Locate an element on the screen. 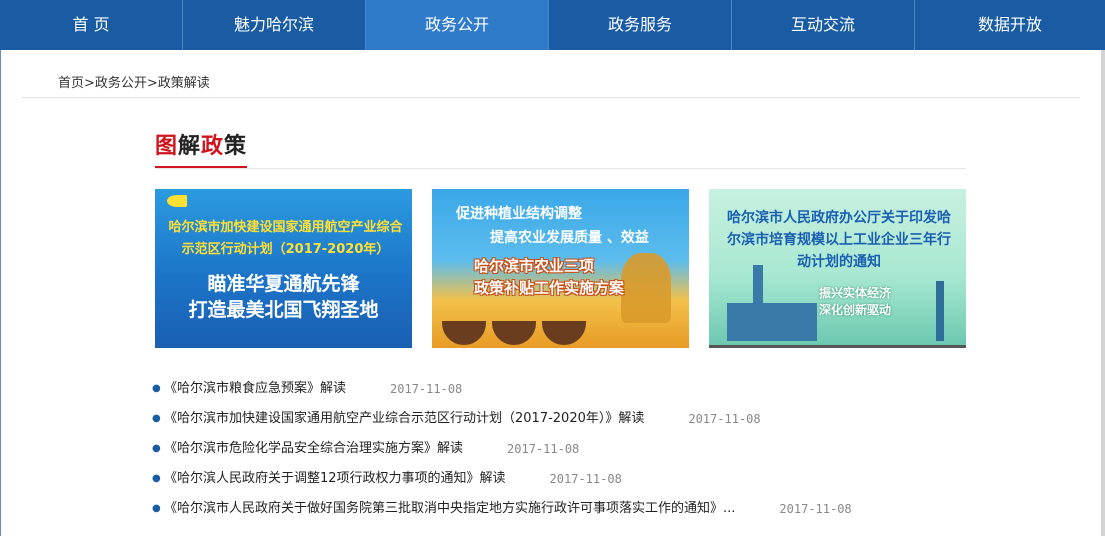 The image size is (1105, 536). section-title-char-2: 解 is located at coordinates (190, 146).